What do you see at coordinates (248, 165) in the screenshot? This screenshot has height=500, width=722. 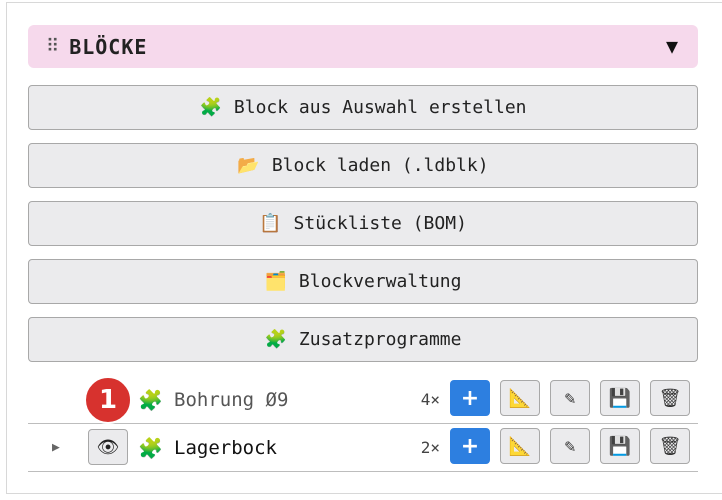 I see `folder-open-icon: 📂` at bounding box center [248, 165].